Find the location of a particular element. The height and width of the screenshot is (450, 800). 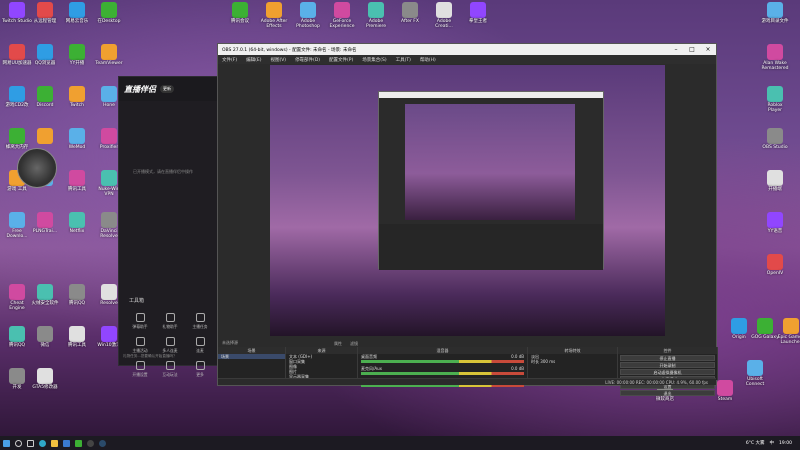

update-badge: 更新 is located at coordinates (167, 89).